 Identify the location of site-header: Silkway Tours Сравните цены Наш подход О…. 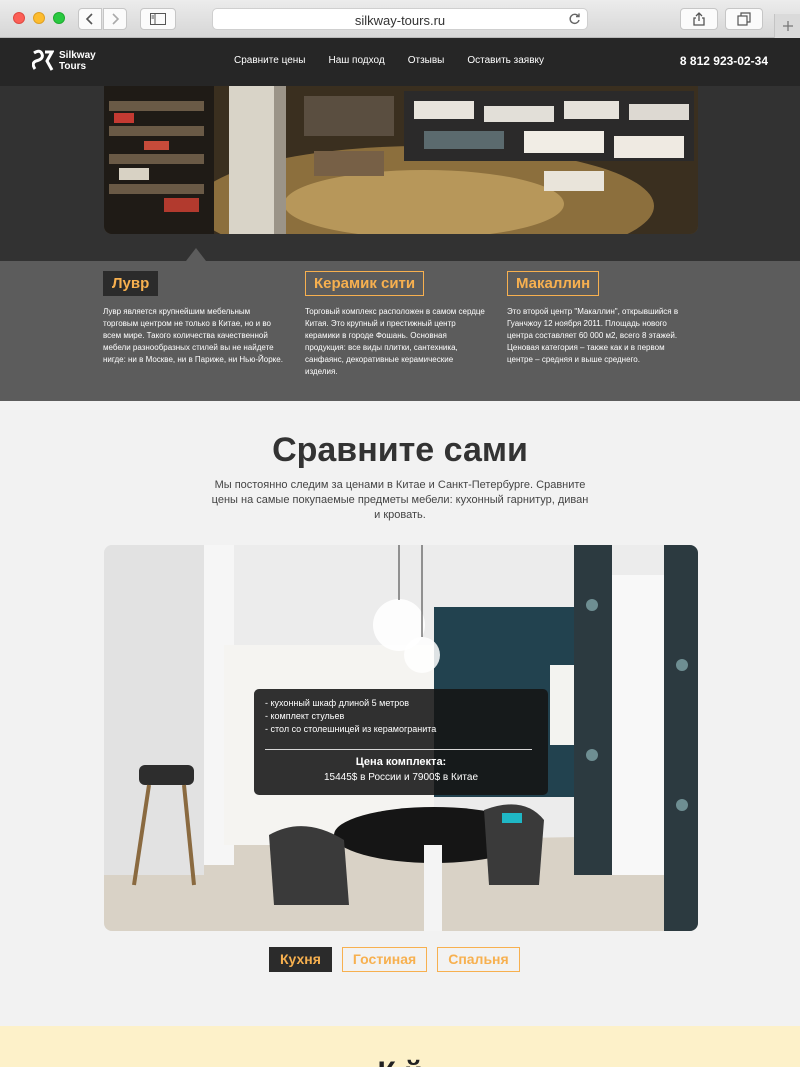
(400, 62).